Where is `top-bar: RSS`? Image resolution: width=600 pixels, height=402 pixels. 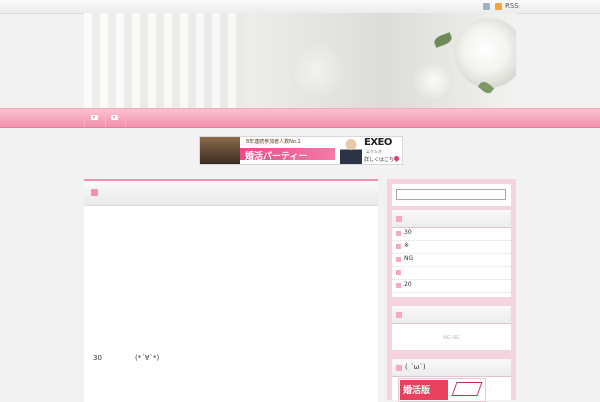
top-bar: RSS is located at coordinates (300, 7).